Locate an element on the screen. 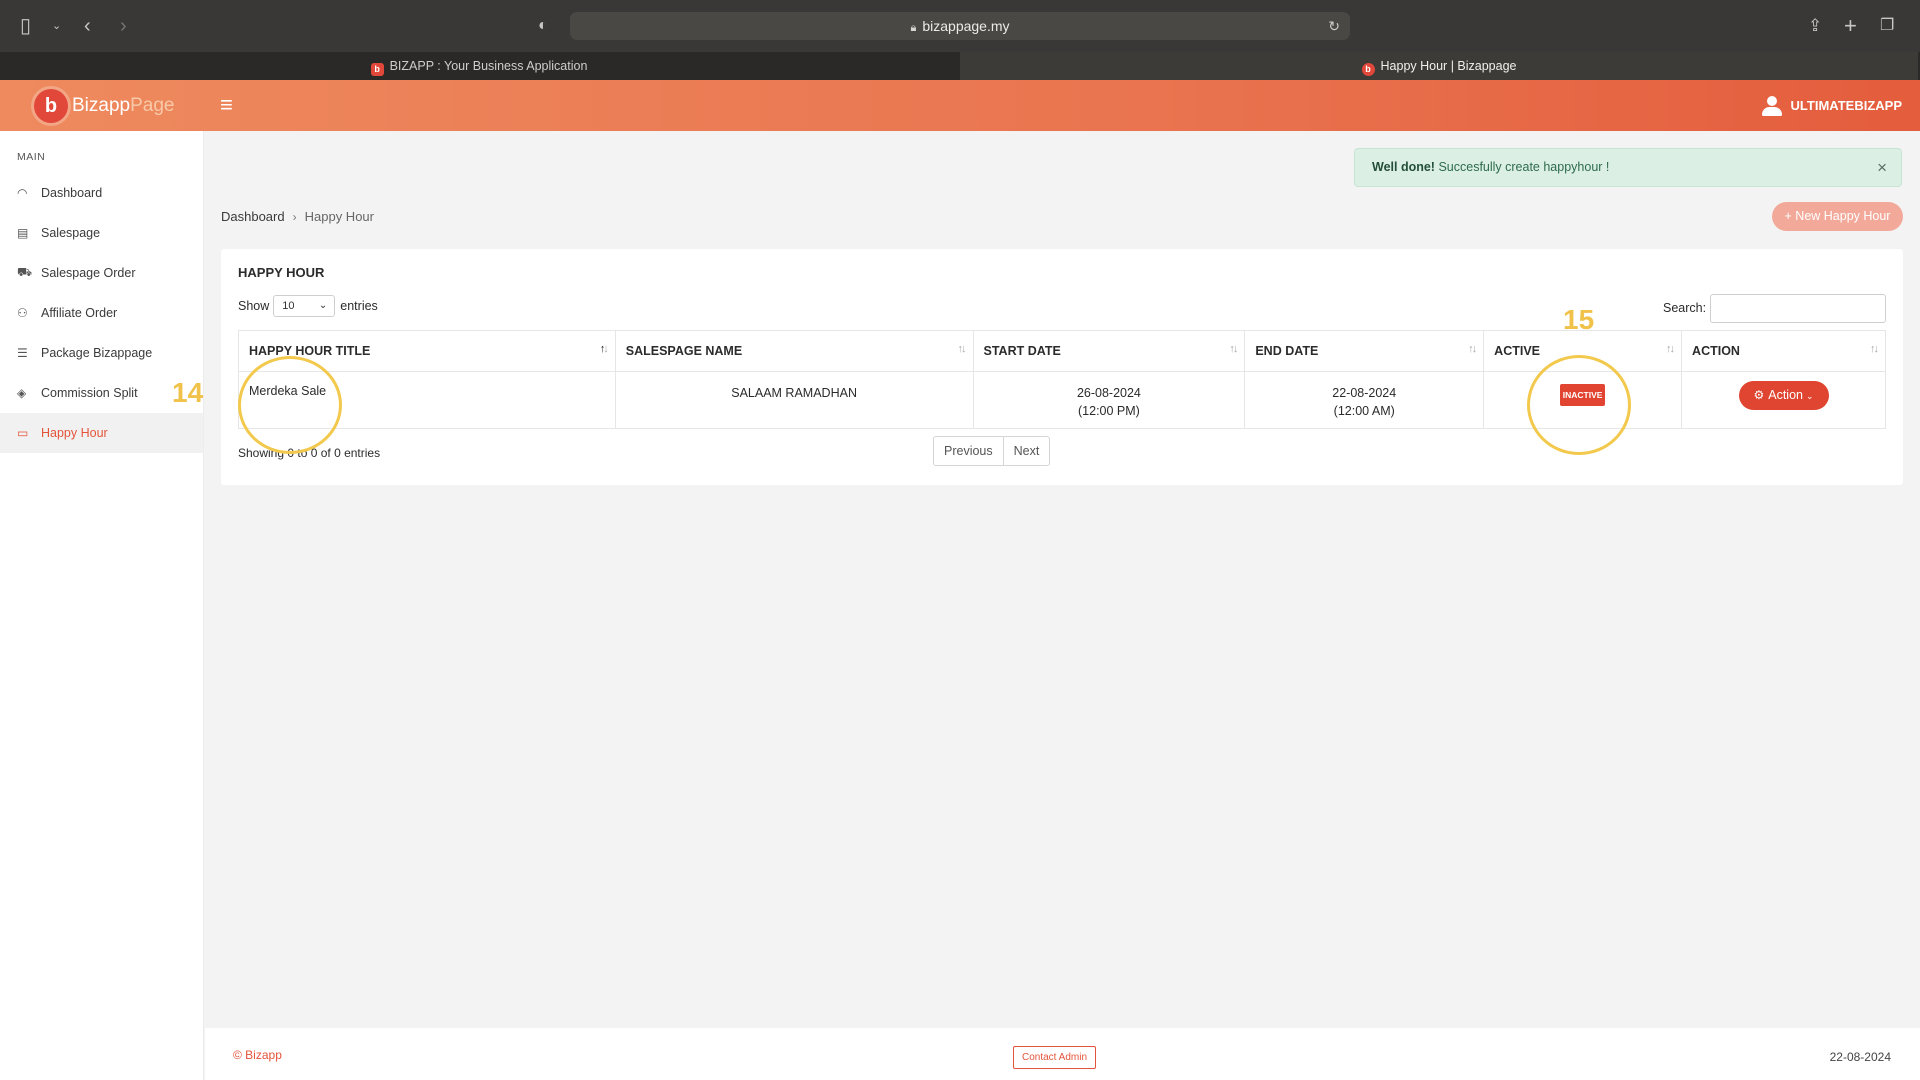  breadcrumb-current: Happy Hour is located at coordinates (339, 216).